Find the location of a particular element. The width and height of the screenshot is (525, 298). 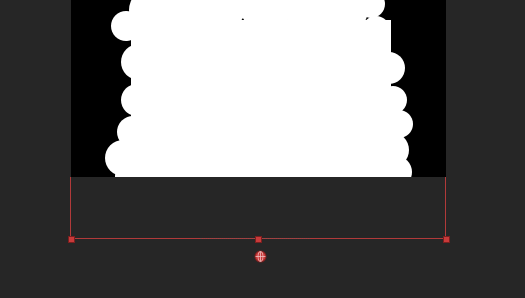

resize-handle-bottom-left is located at coordinates (71, 239).